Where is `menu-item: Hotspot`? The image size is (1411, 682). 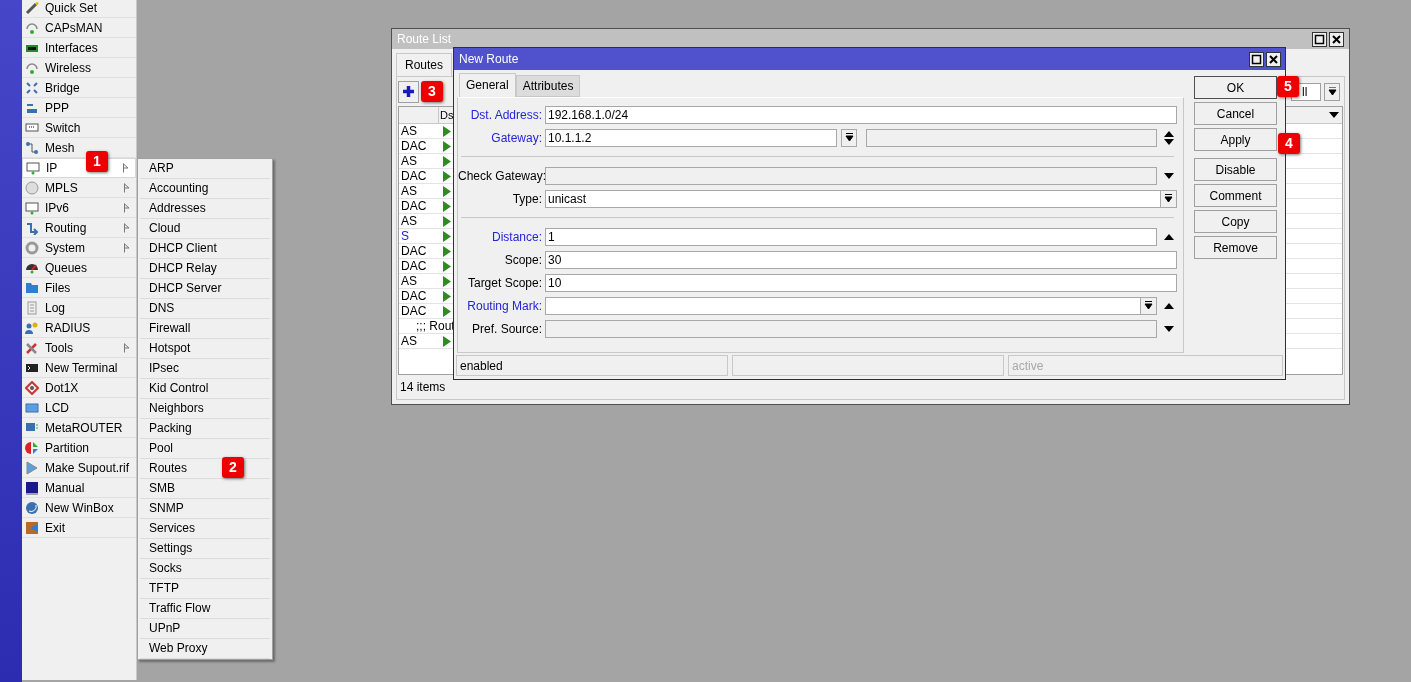
menu-item: Hotspot is located at coordinates (205, 349).